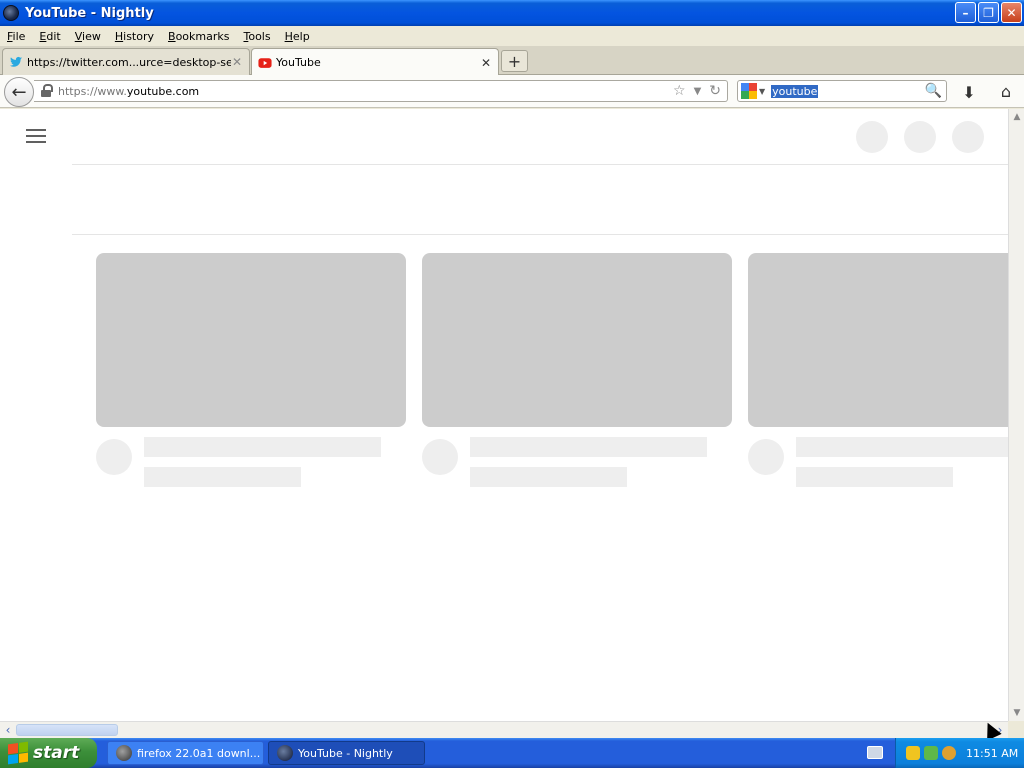 The image size is (1024, 768). I want to click on scroll-left-icon: ‹, so click(8, 730).